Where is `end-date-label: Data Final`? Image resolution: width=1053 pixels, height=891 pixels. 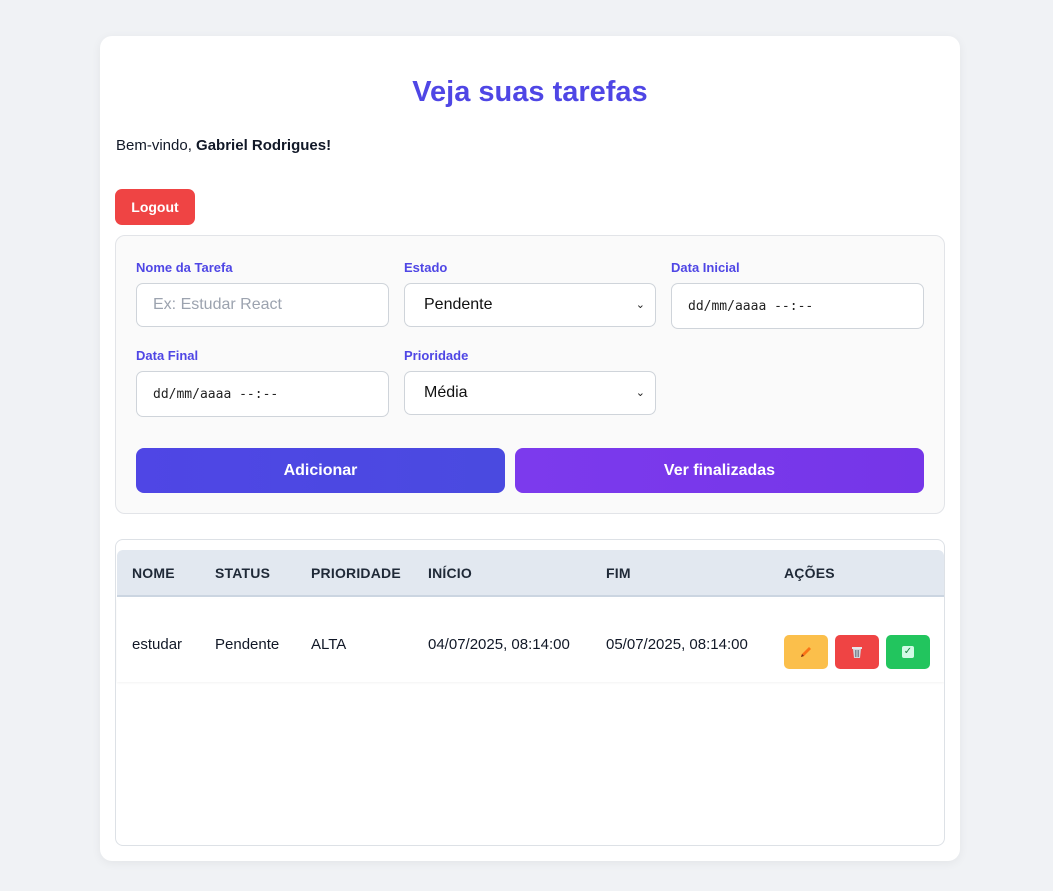 end-date-label: Data Final is located at coordinates (167, 355).